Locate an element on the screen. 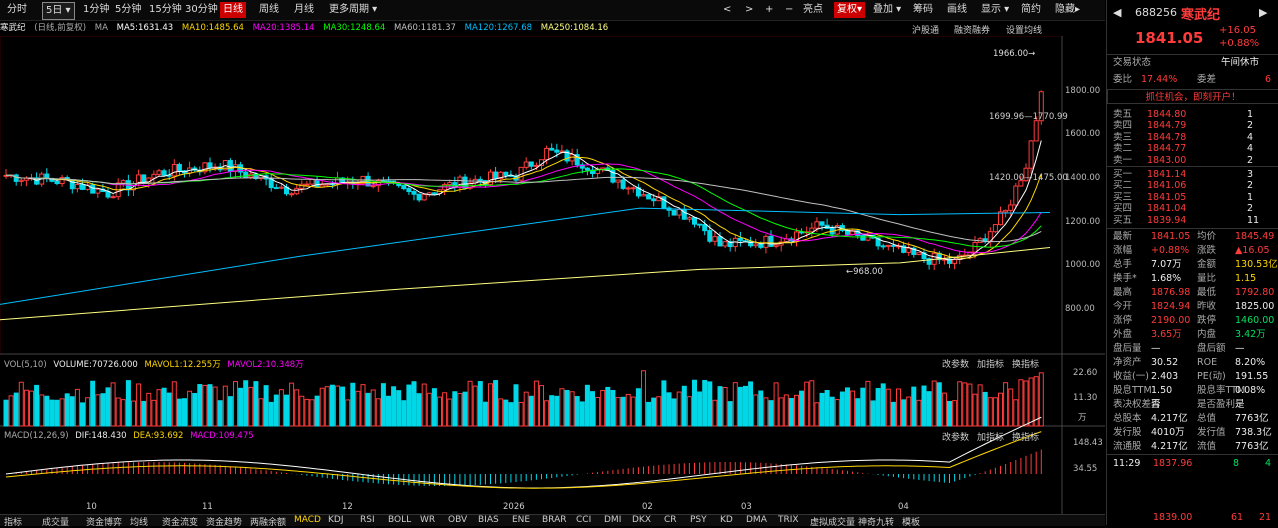 The height and width of the screenshot is (528, 1278). stat-label: 换手* is located at coordinates (1125, 278).